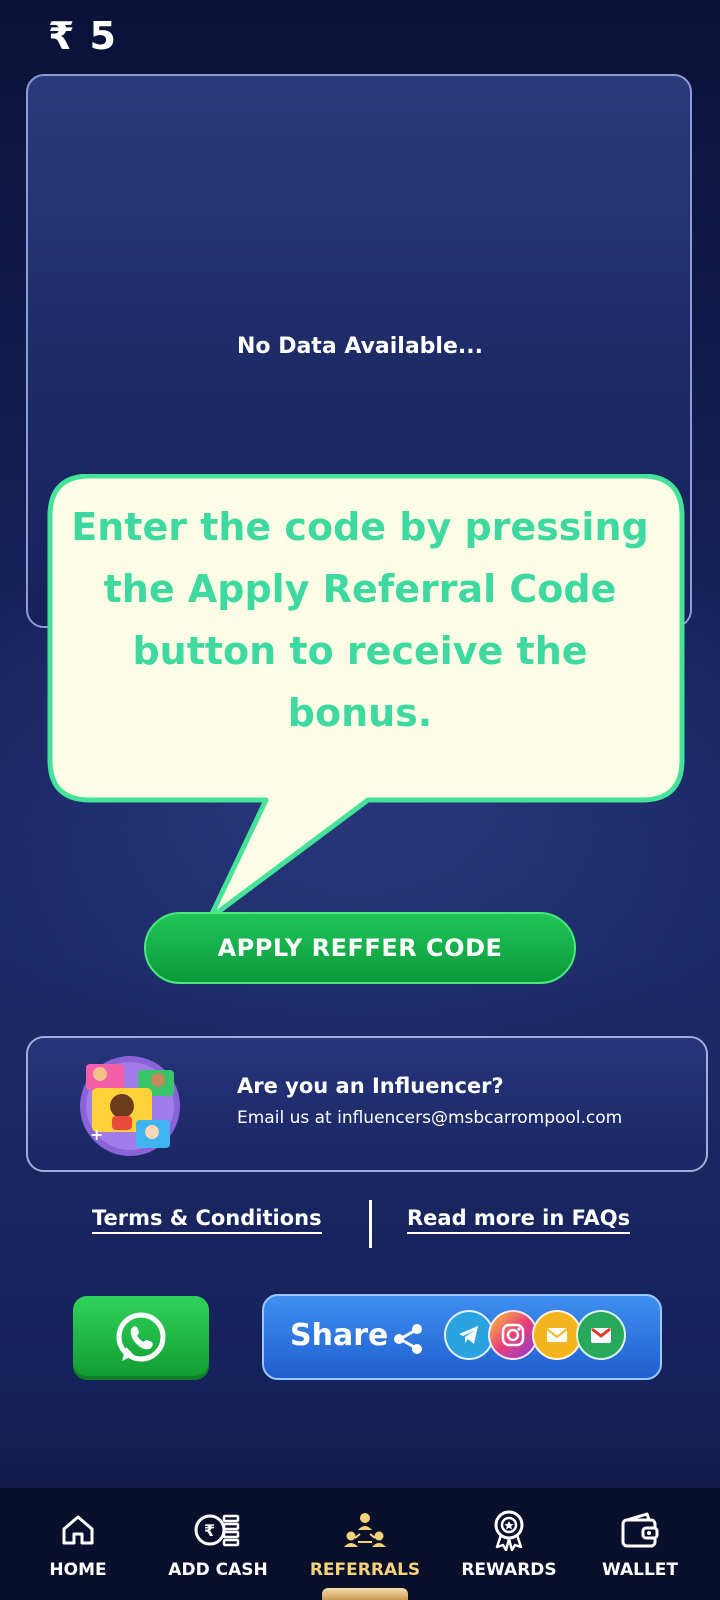 The height and width of the screenshot is (1600, 720). I want to click on whatsapp-icon, so click(141, 1337).